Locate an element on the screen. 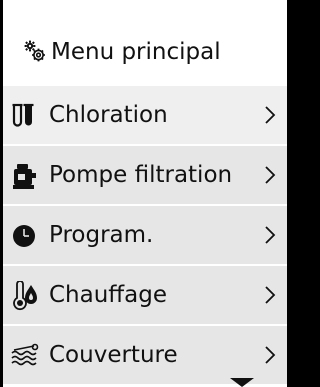 This screenshot has height=387, width=320. menu-item-chauffage: Chauffage is located at coordinates (145, 295).